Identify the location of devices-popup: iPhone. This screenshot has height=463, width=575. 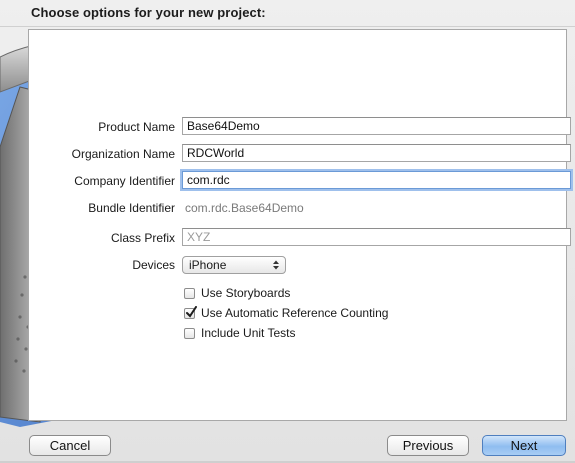
(234, 265).